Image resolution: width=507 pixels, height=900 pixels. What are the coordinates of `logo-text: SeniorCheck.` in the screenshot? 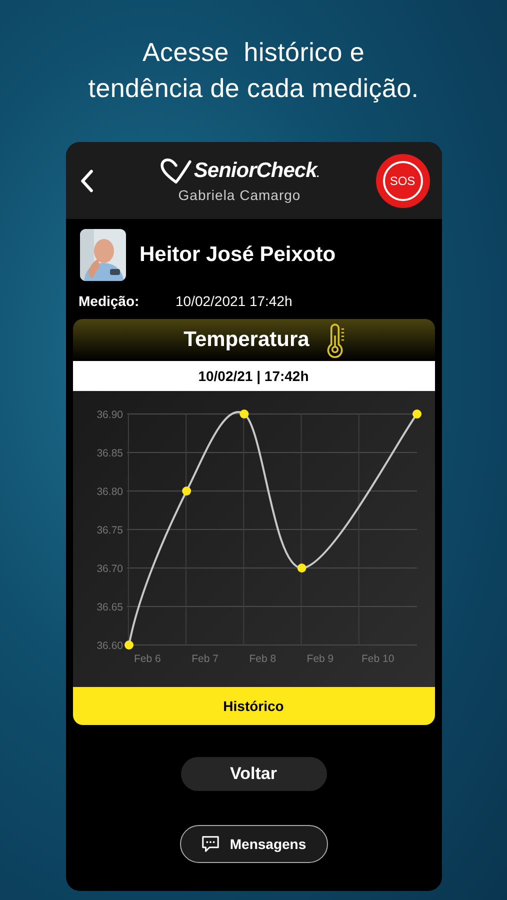 It's located at (257, 171).